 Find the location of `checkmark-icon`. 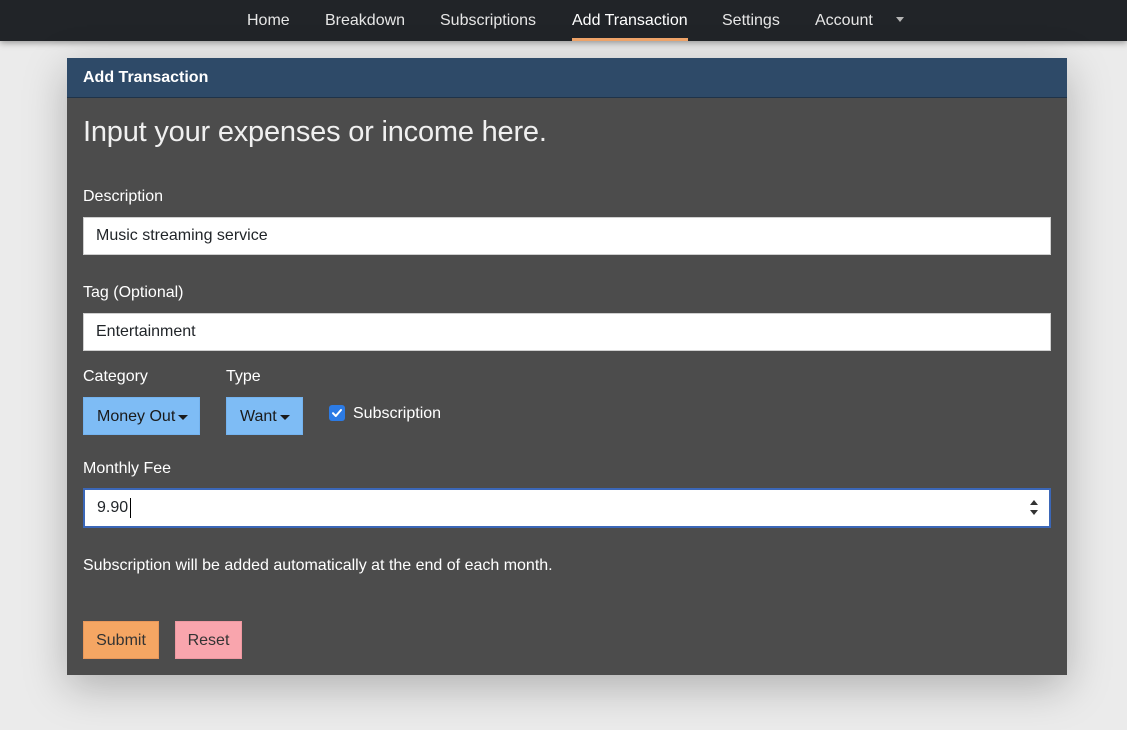

checkmark-icon is located at coordinates (337, 413).